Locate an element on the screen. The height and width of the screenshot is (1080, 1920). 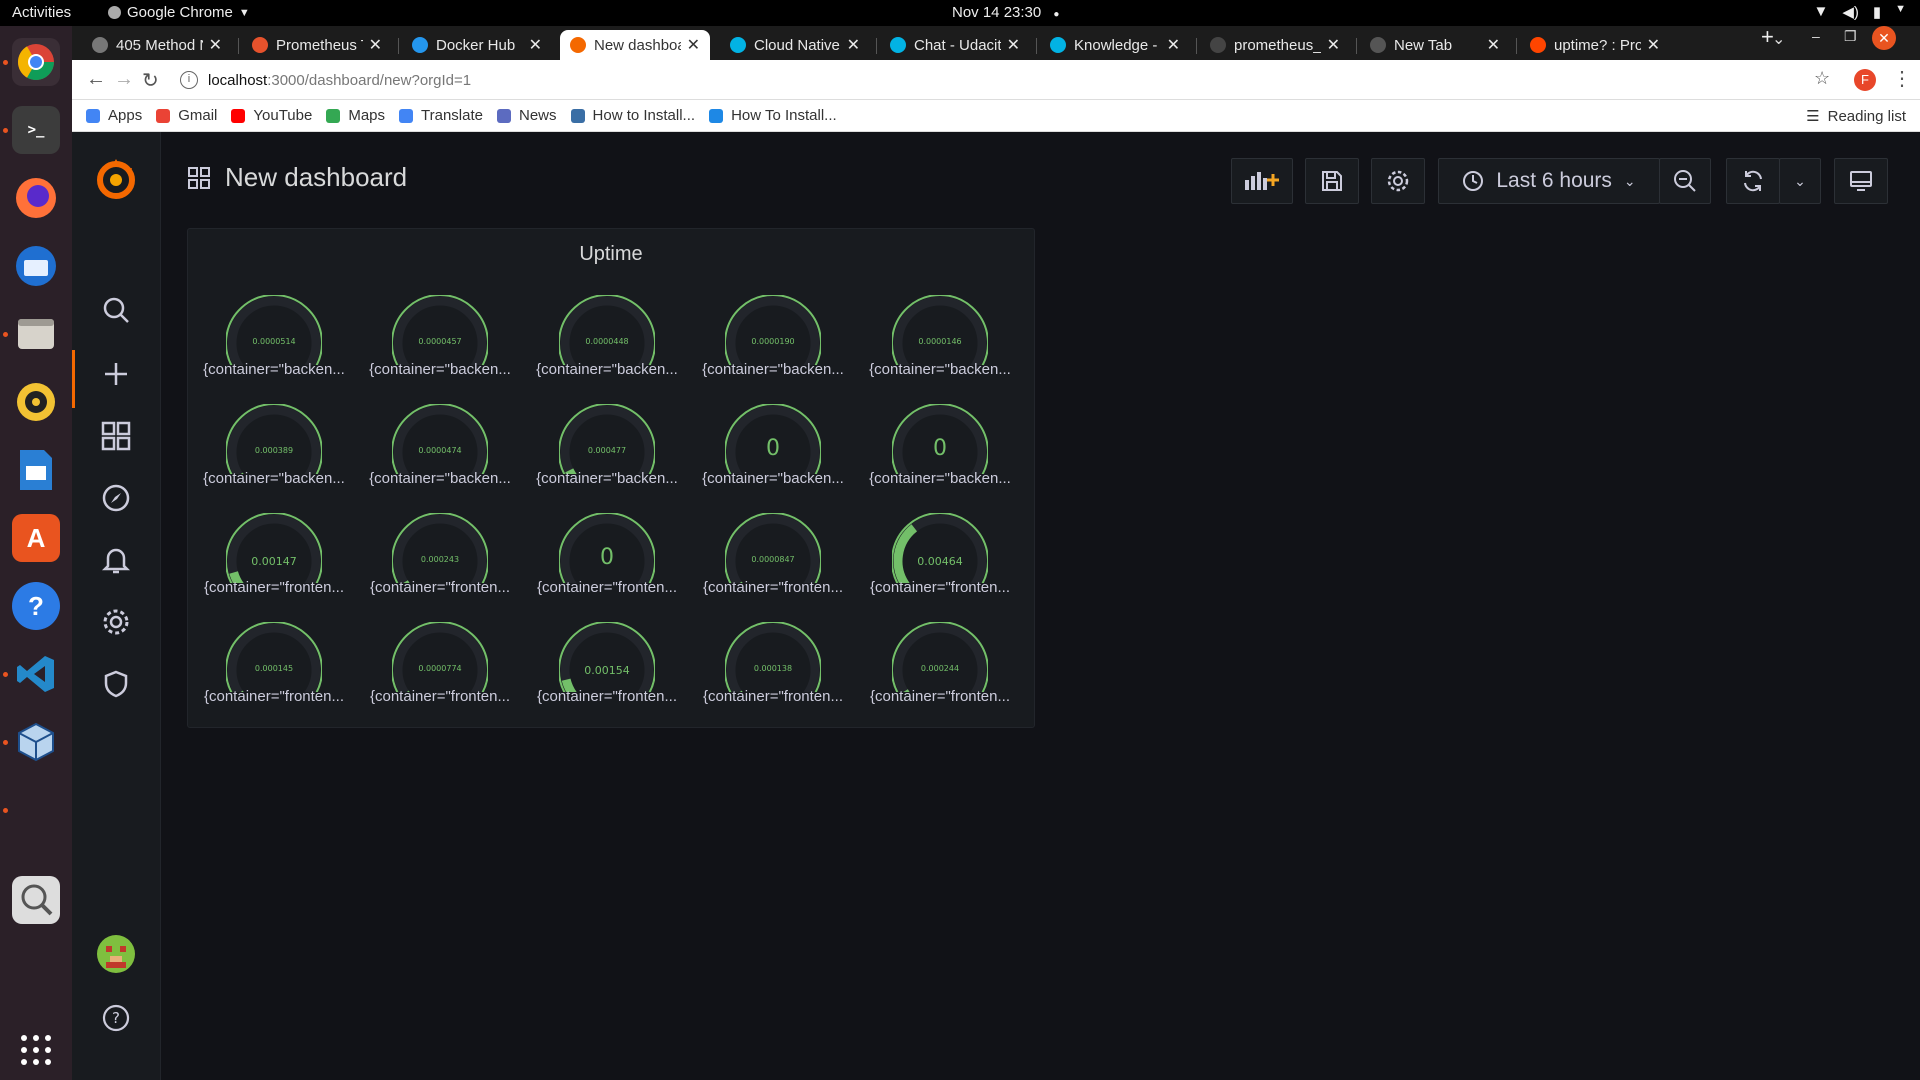
activities-button: Activities is located at coordinates (41, 12).